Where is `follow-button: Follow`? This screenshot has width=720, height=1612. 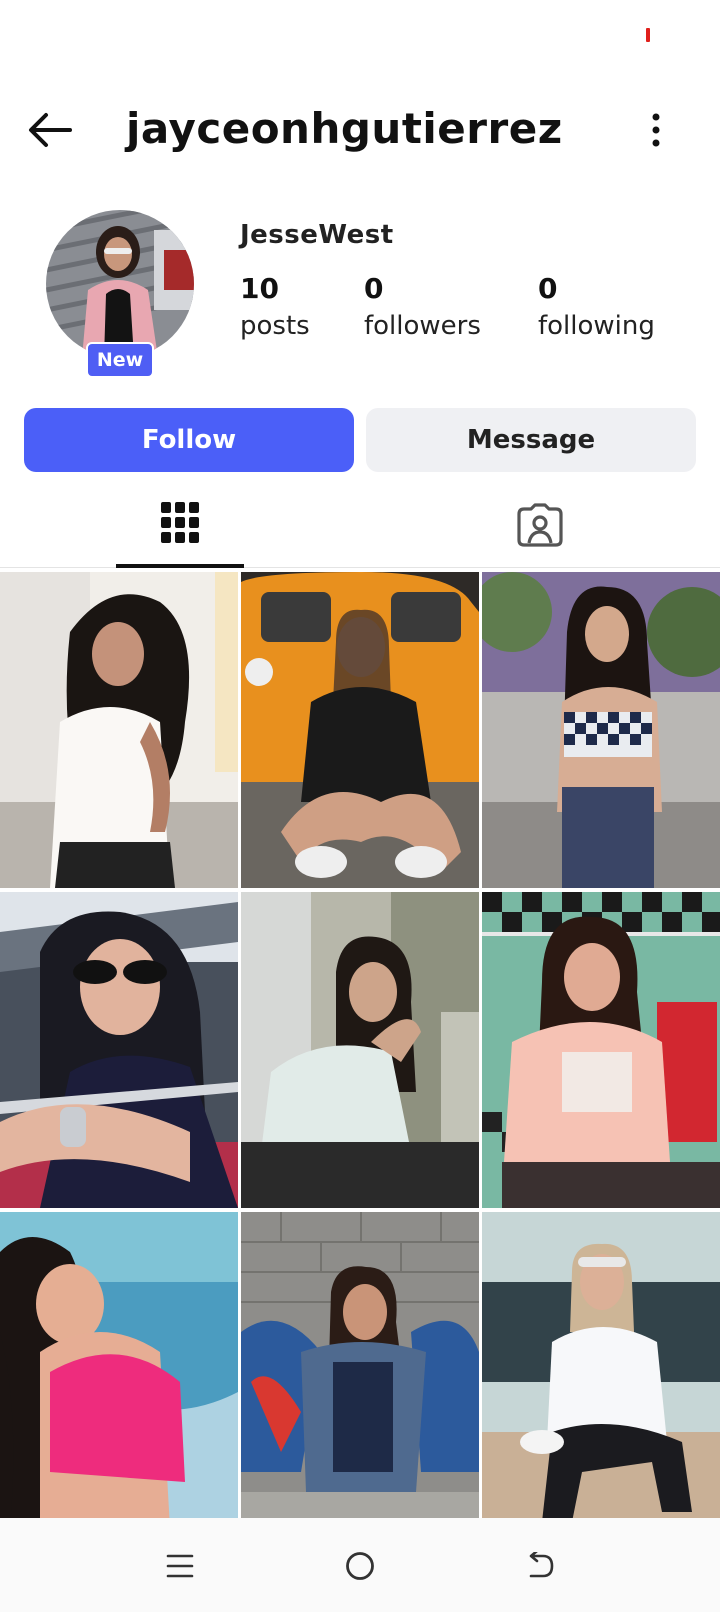 follow-button: Follow is located at coordinates (189, 440).